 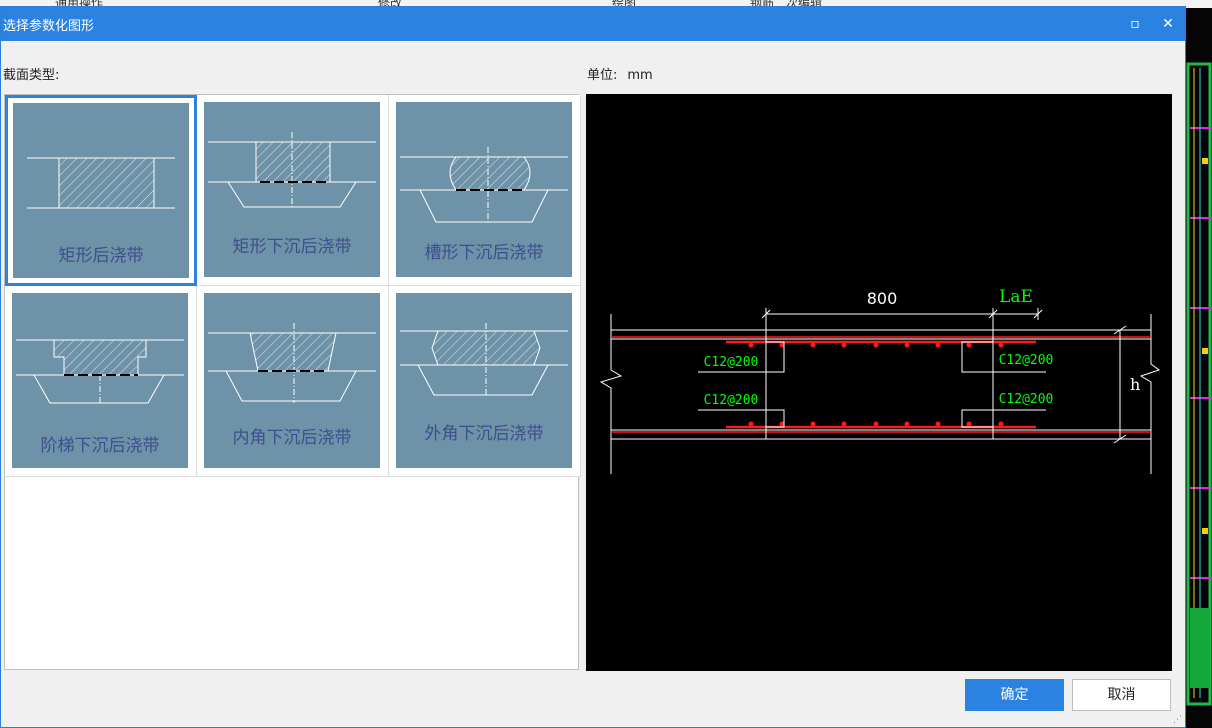 I want to click on shape-outer-corner-sunken-post-pour: 外角下沉后浇带, so click(x=485, y=381).